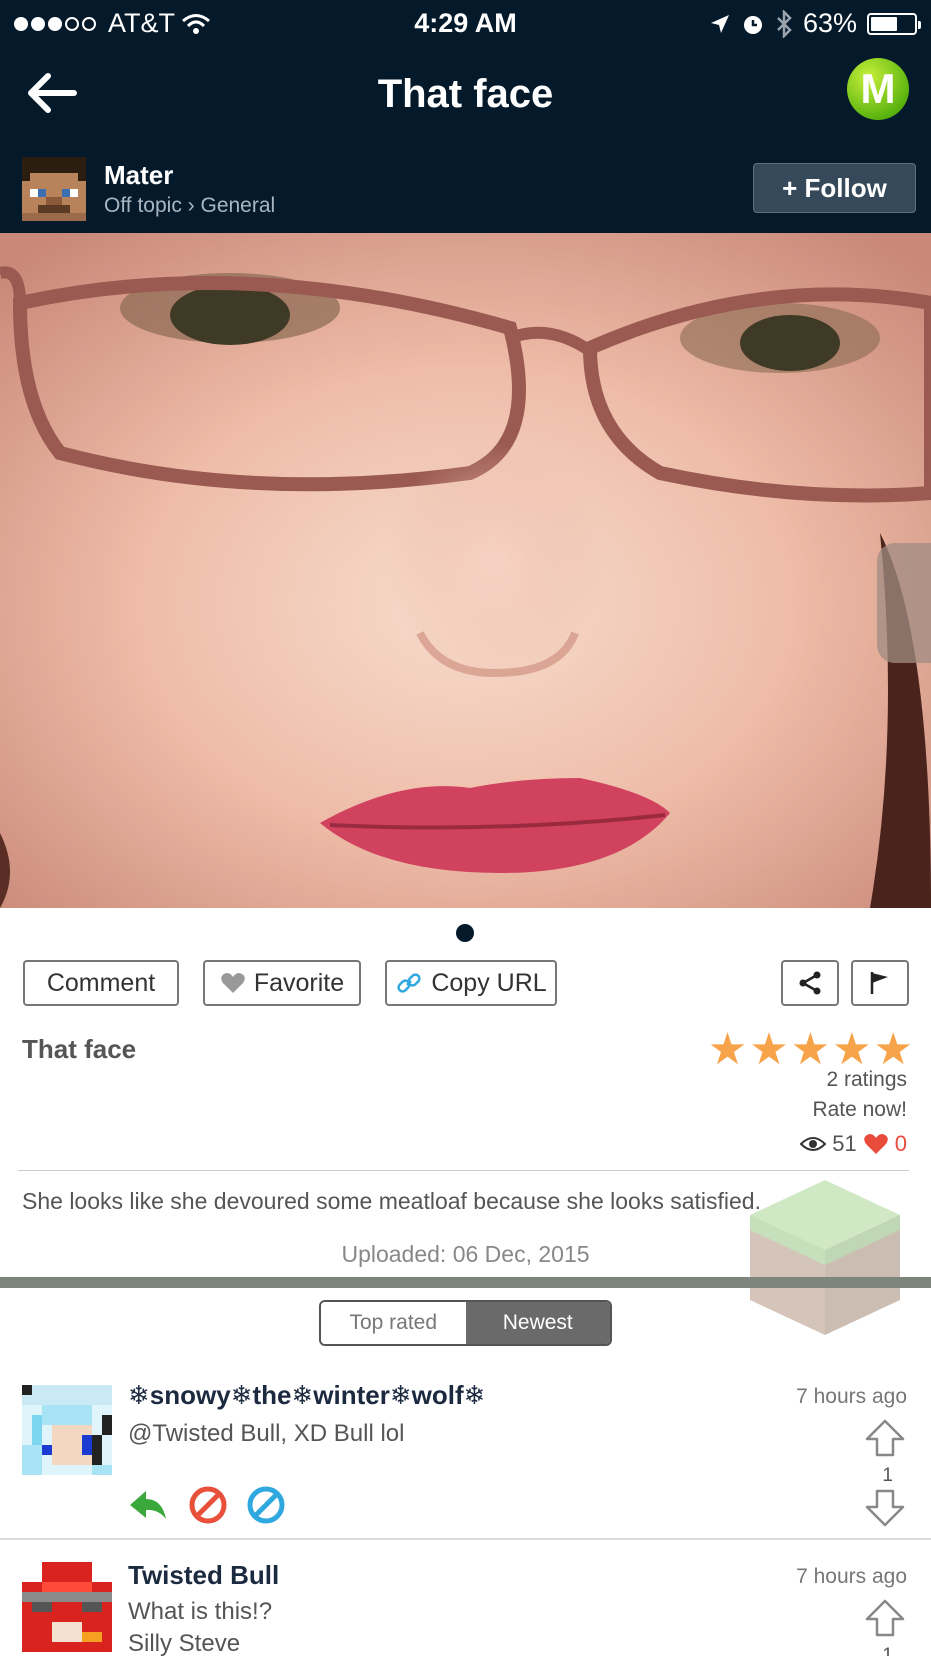  What do you see at coordinates (189, 206) in the screenshot?
I see `category-breadcrumb: Off topic › General` at bounding box center [189, 206].